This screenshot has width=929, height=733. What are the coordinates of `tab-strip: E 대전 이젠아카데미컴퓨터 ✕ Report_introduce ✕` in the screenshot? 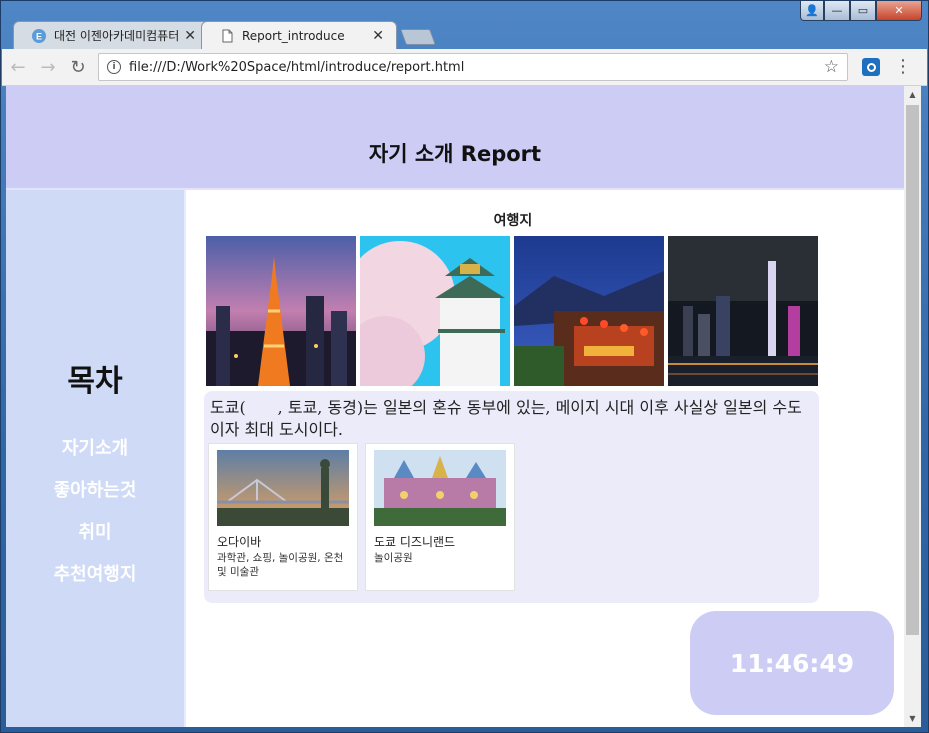 It's located at (224, 34).